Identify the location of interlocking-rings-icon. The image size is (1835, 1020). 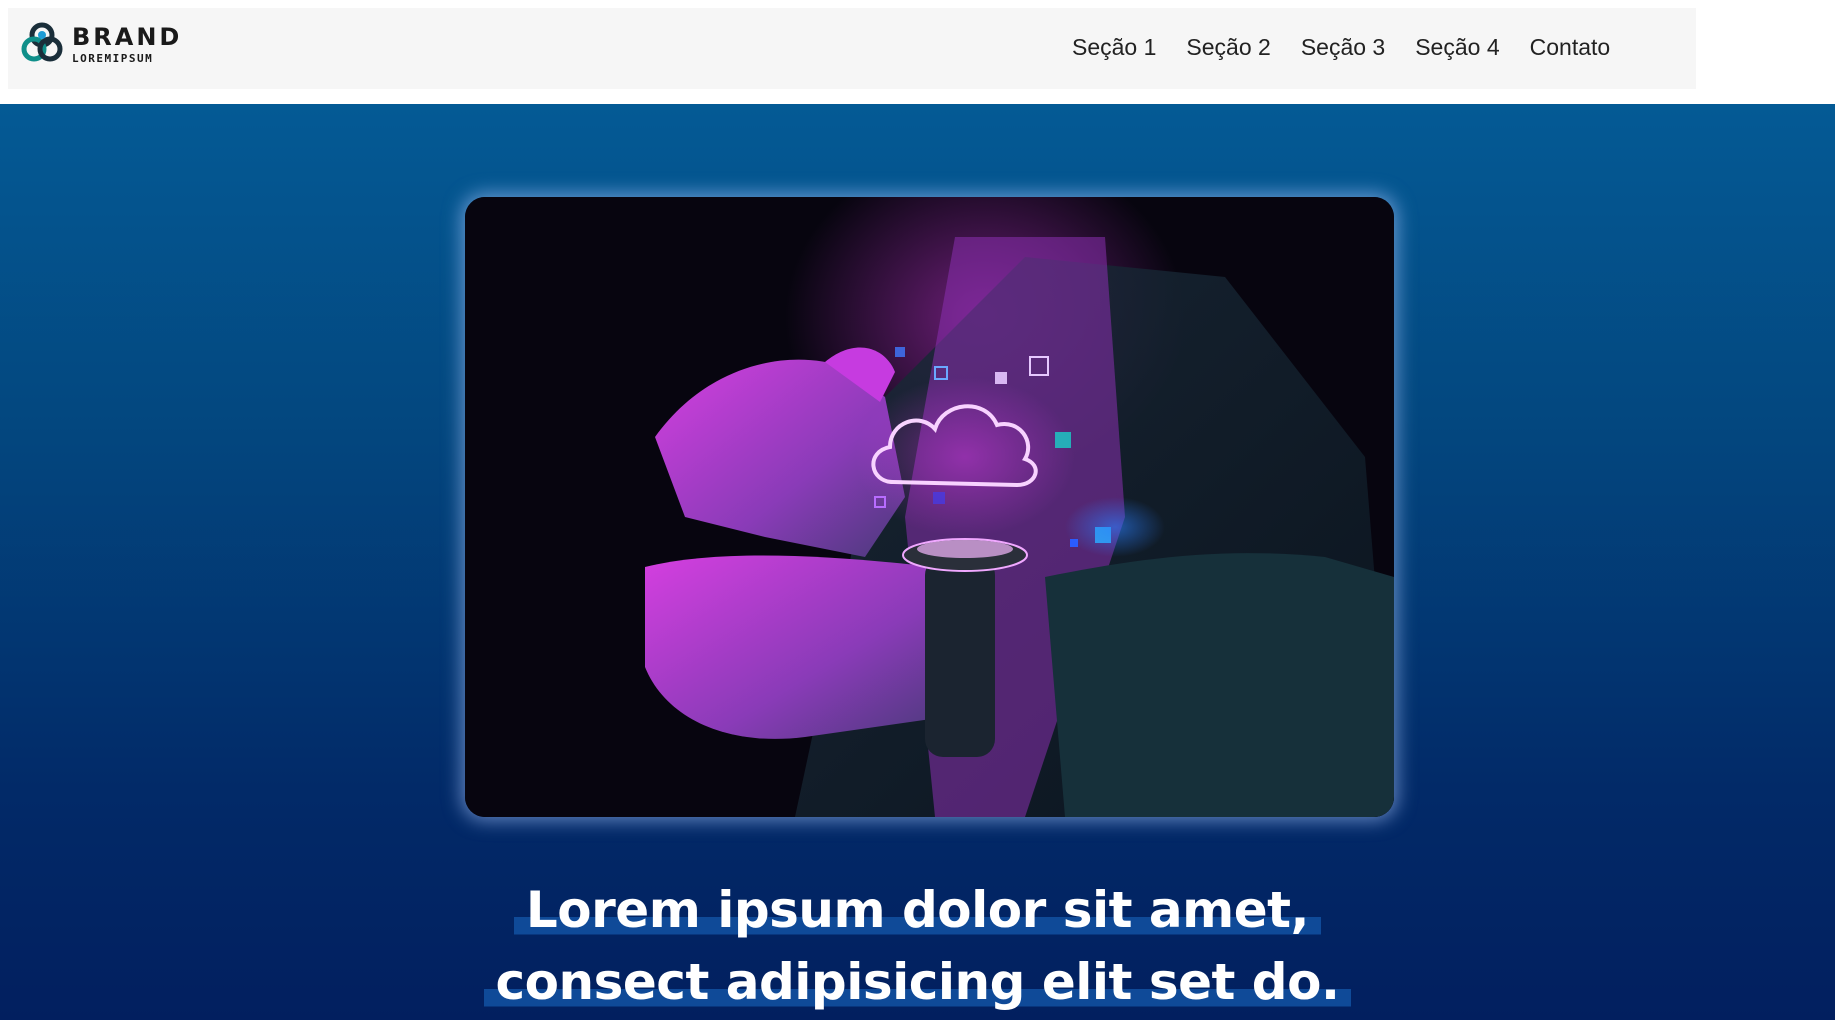
(42, 42).